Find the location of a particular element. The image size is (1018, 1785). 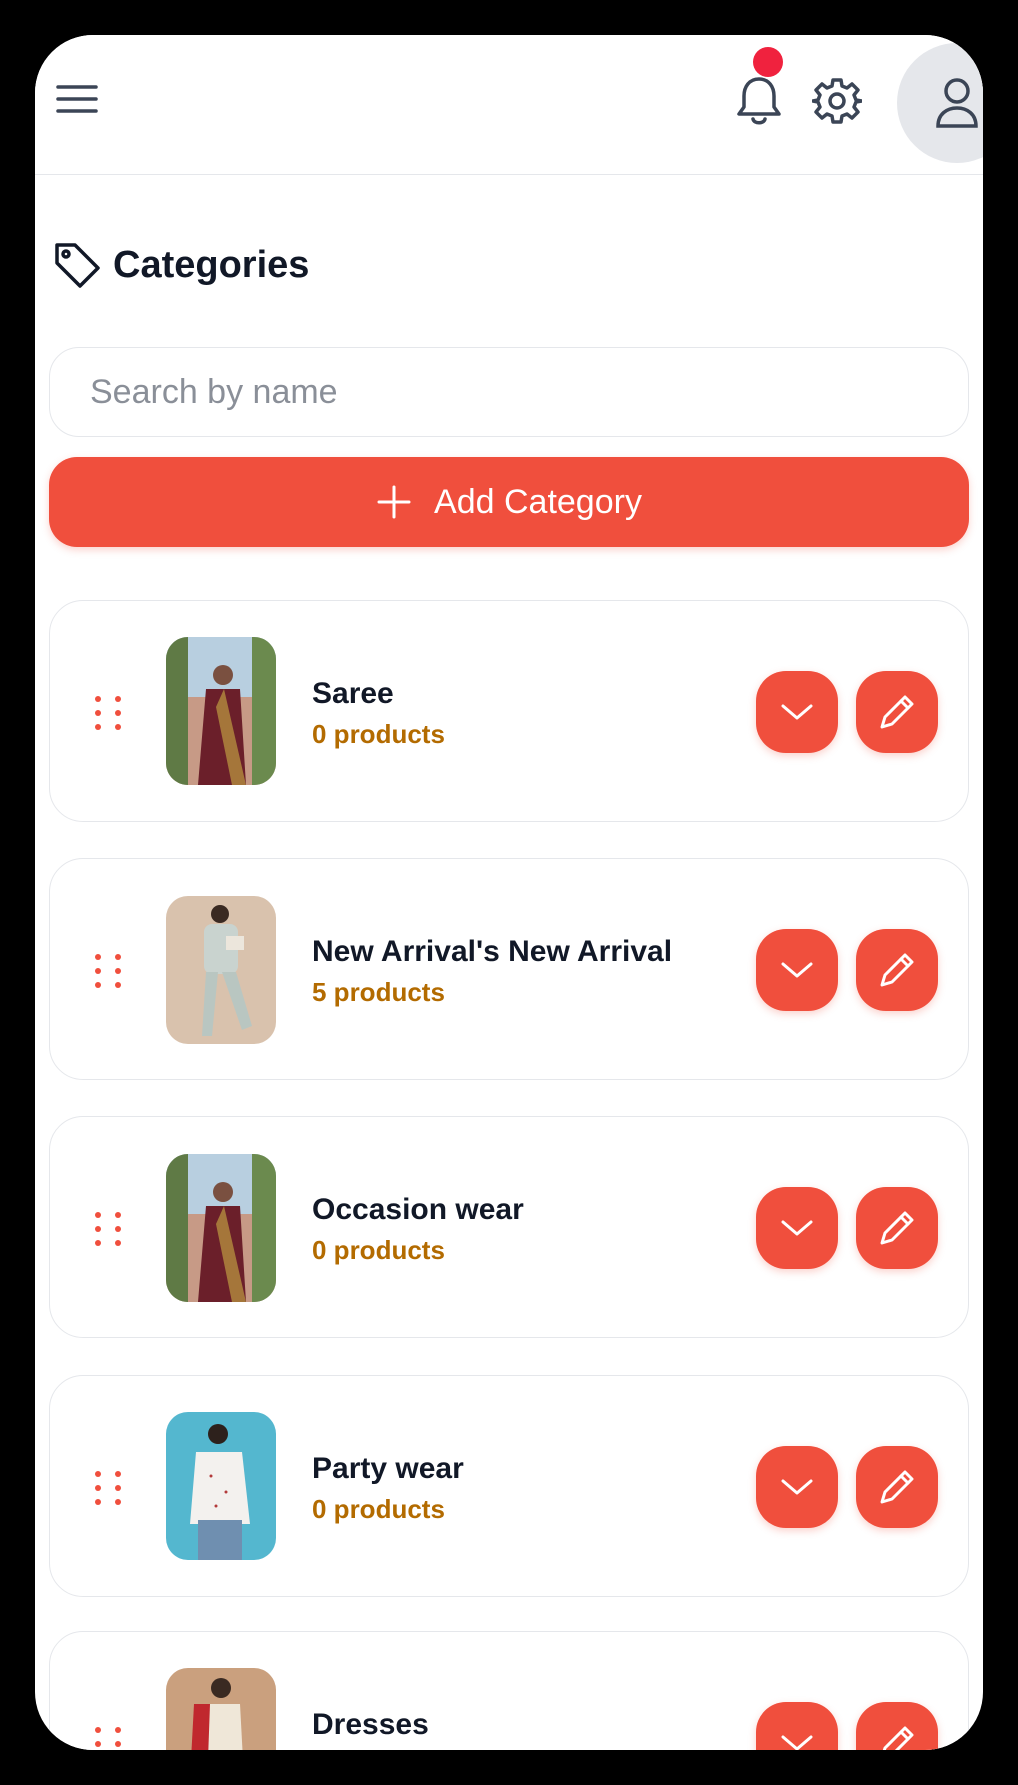

category-name: Dresses is located at coordinates (370, 1724).